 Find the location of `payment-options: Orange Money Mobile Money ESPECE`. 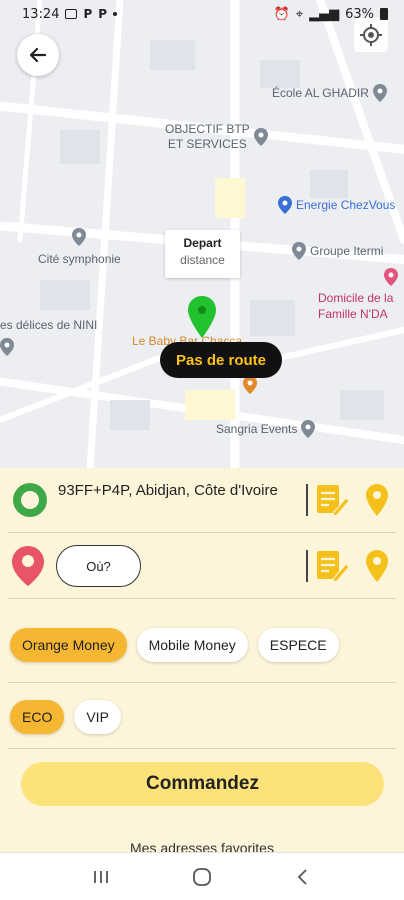

payment-options: Orange Money Mobile Money ESPECE is located at coordinates (174, 645).